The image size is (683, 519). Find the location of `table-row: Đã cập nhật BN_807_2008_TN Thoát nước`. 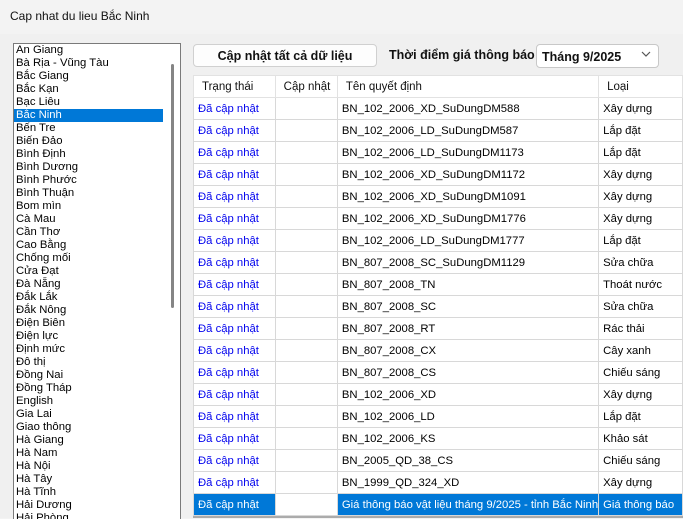

table-row: Đã cập nhật BN_807_2008_TN Thoát nước is located at coordinates (438, 284).